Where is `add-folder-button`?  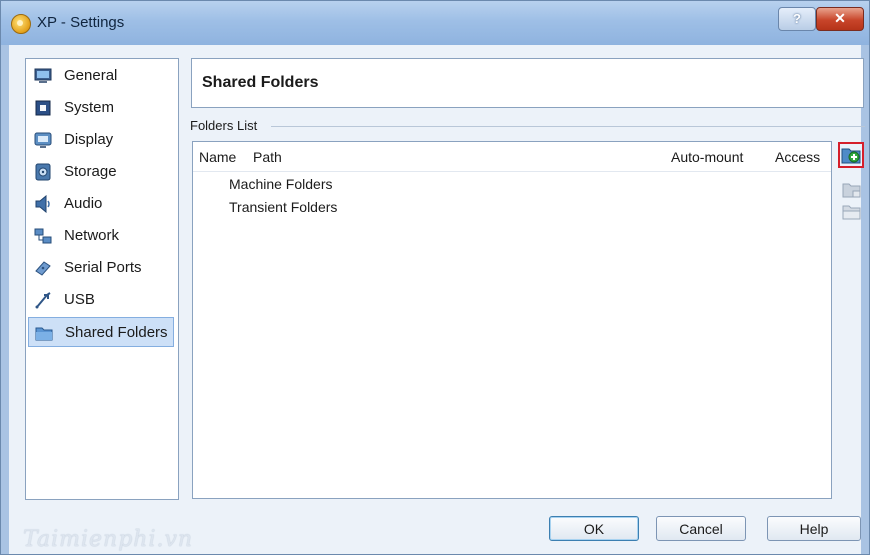 add-folder-button is located at coordinates (851, 155).